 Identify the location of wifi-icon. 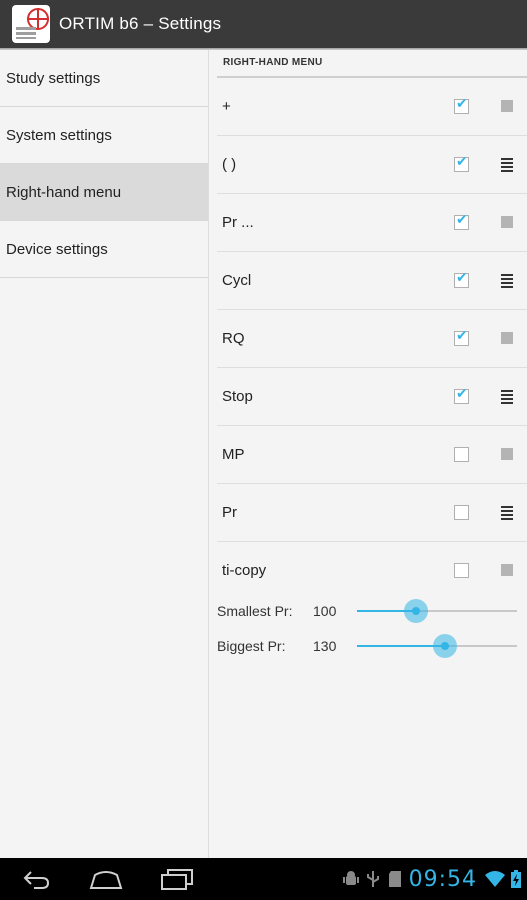
(495, 879).